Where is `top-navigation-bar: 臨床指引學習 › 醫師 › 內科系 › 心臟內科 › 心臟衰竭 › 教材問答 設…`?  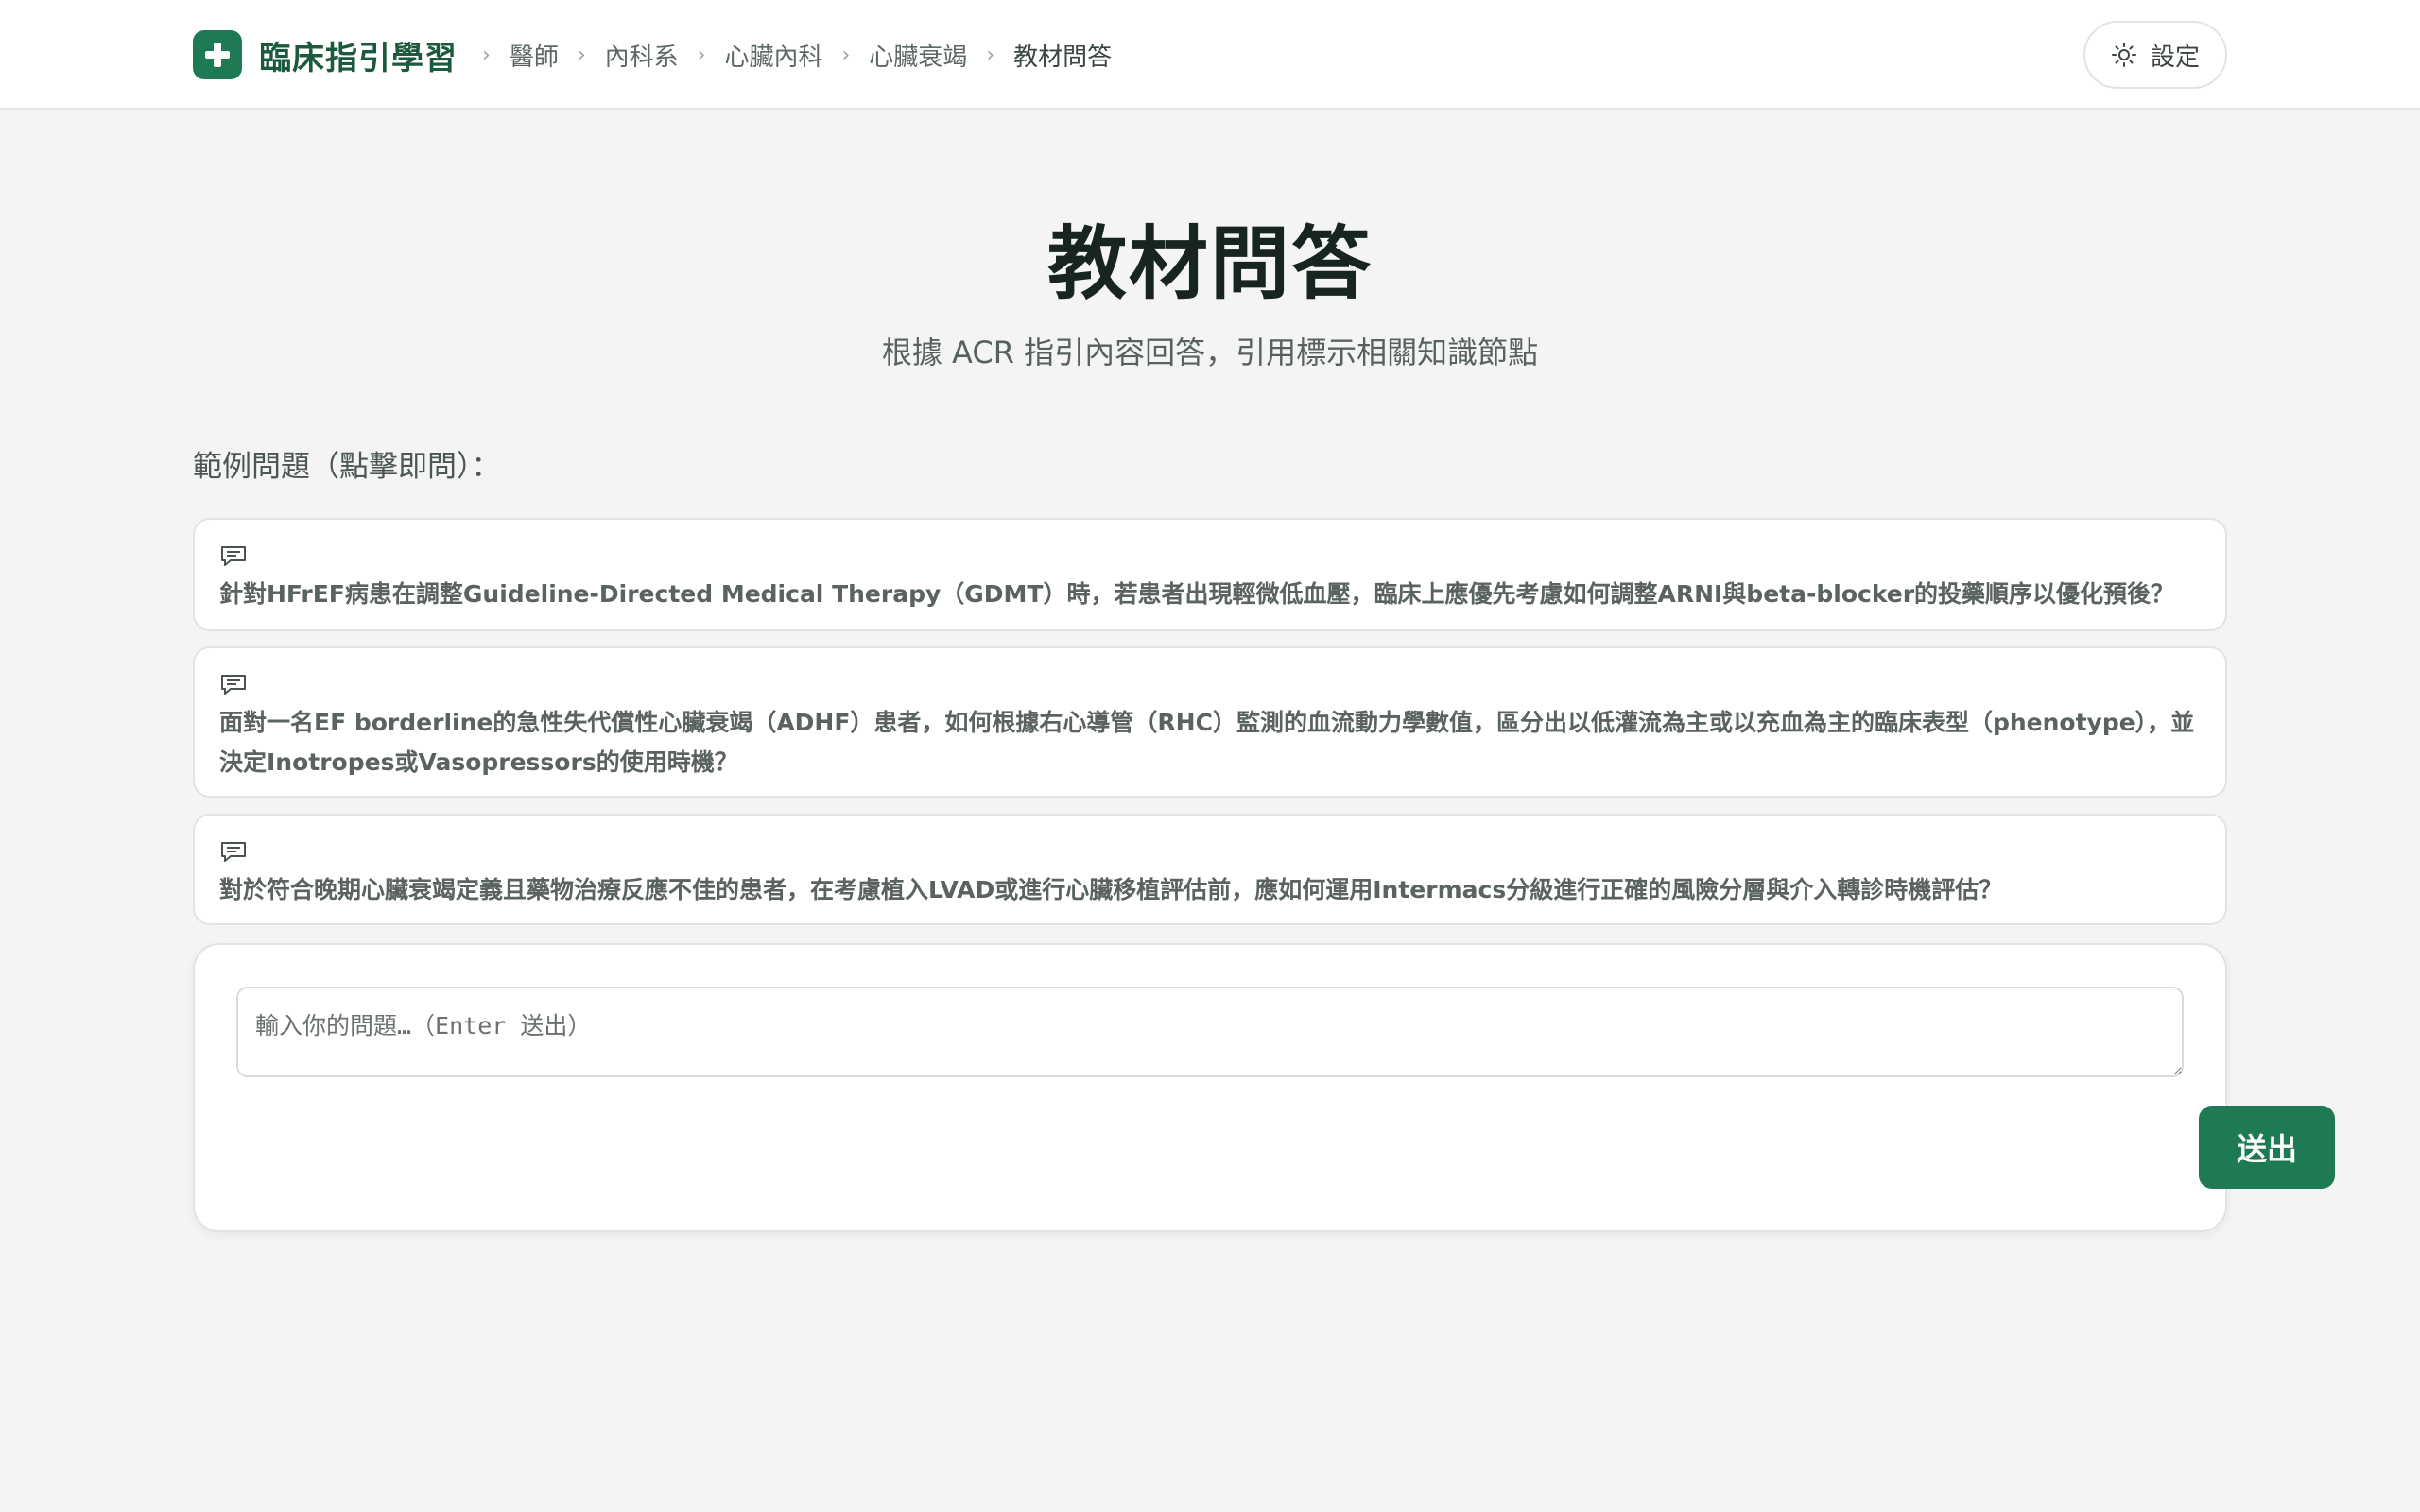 top-navigation-bar: 臨床指引學習 › 醫師 › 內科系 › 心臟內科 › 心臟衰竭 › 教材問答 設… is located at coordinates (1210, 55).